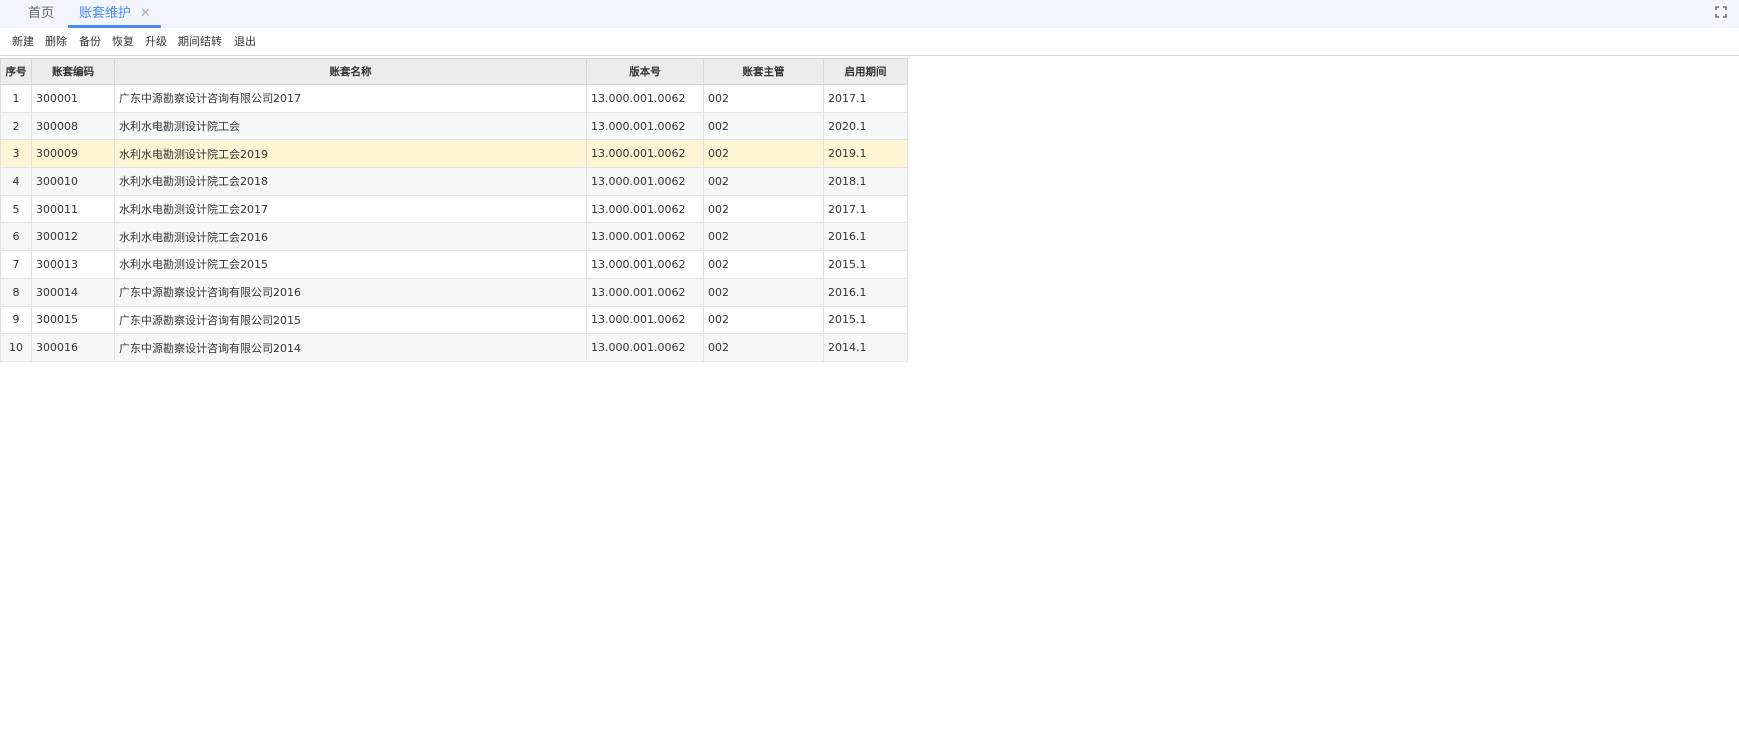 The width and height of the screenshot is (1739, 751). Describe the element at coordinates (73, 237) in the screenshot. I see `table-cell: 300012` at that location.